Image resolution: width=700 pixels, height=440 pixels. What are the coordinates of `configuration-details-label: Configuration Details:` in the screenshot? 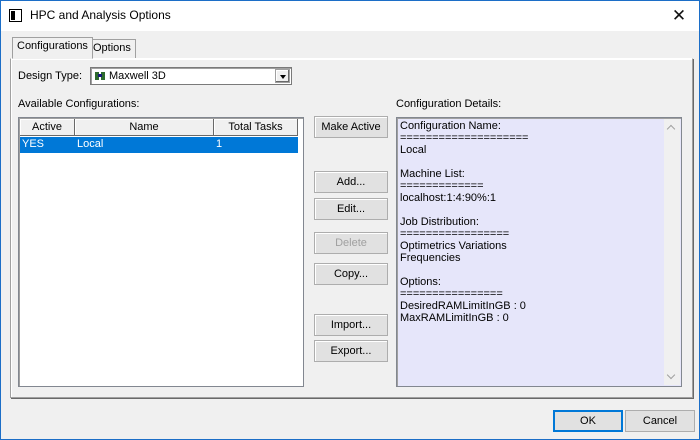 It's located at (449, 104).